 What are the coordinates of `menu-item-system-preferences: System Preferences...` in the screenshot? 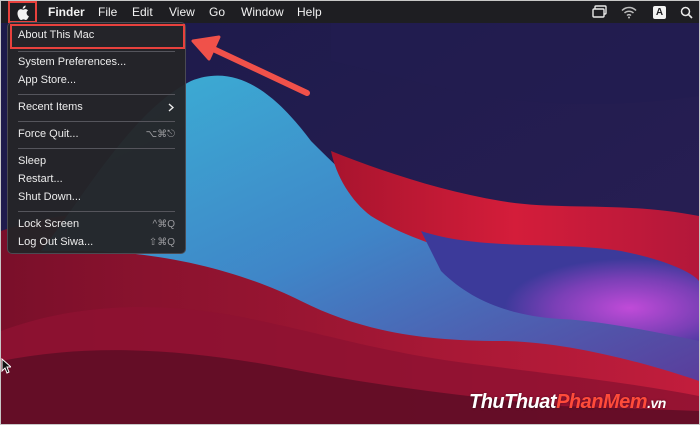 It's located at (96, 62).